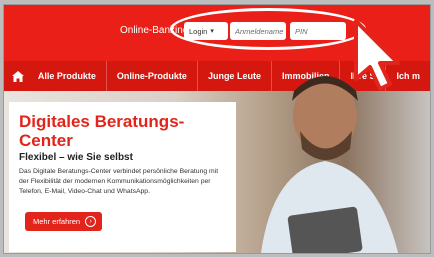 The width and height of the screenshot is (434, 257). I want to click on hero-title: Digitales Beratungs-Center, so click(102, 131).